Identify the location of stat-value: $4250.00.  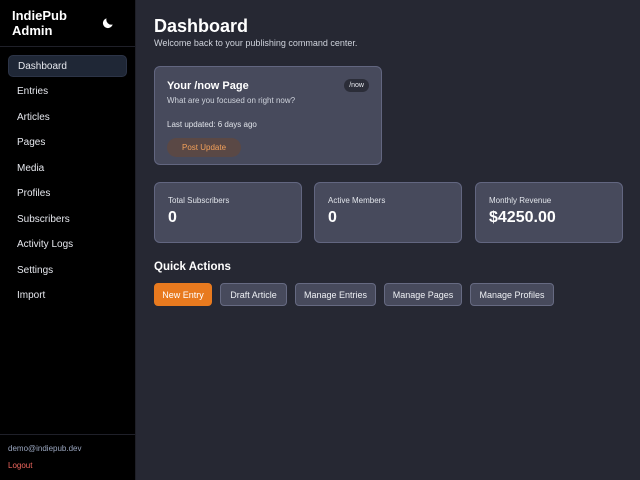
(522, 217).